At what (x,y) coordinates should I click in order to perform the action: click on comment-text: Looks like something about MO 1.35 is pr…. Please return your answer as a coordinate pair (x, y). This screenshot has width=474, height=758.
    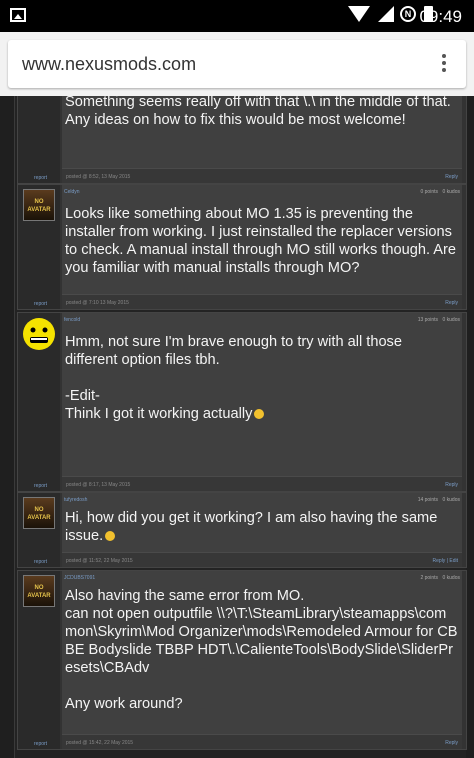
    Looking at the image, I should click on (260, 241).